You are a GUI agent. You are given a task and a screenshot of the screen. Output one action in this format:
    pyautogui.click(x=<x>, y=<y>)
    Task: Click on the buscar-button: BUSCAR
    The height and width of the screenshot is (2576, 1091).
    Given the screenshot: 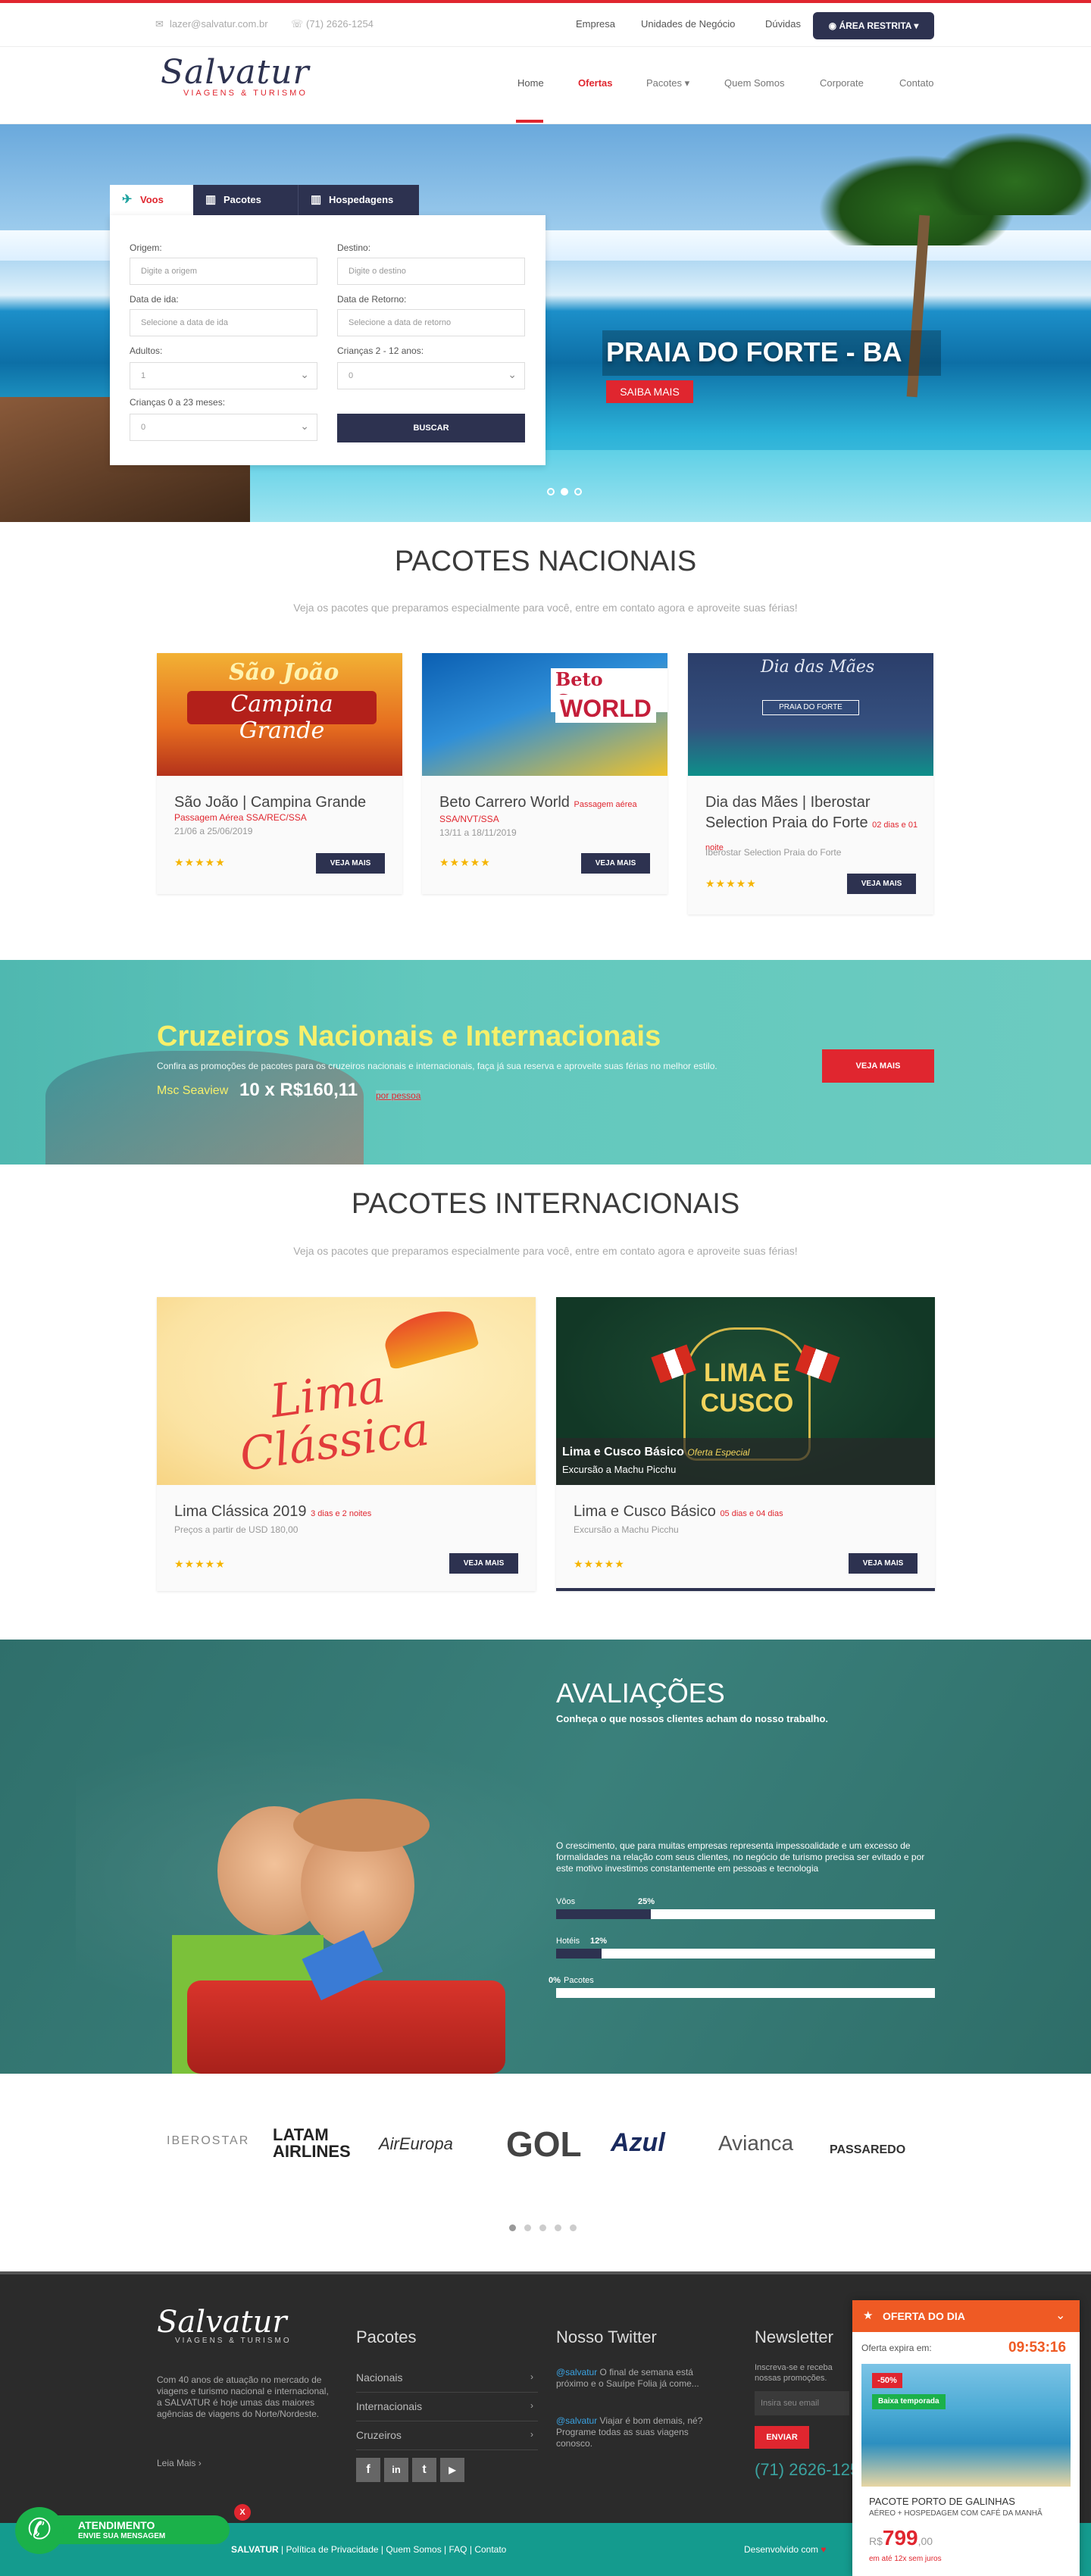 What is the action you would take?
    pyautogui.click(x=431, y=428)
    